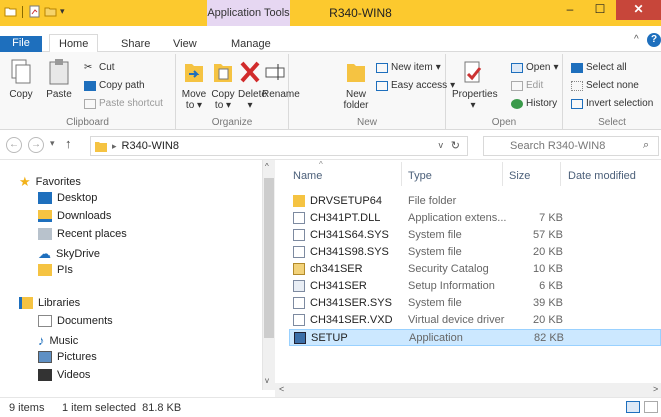 The image size is (661, 417). I want to click on select-none-button: Select none, so click(605, 85).